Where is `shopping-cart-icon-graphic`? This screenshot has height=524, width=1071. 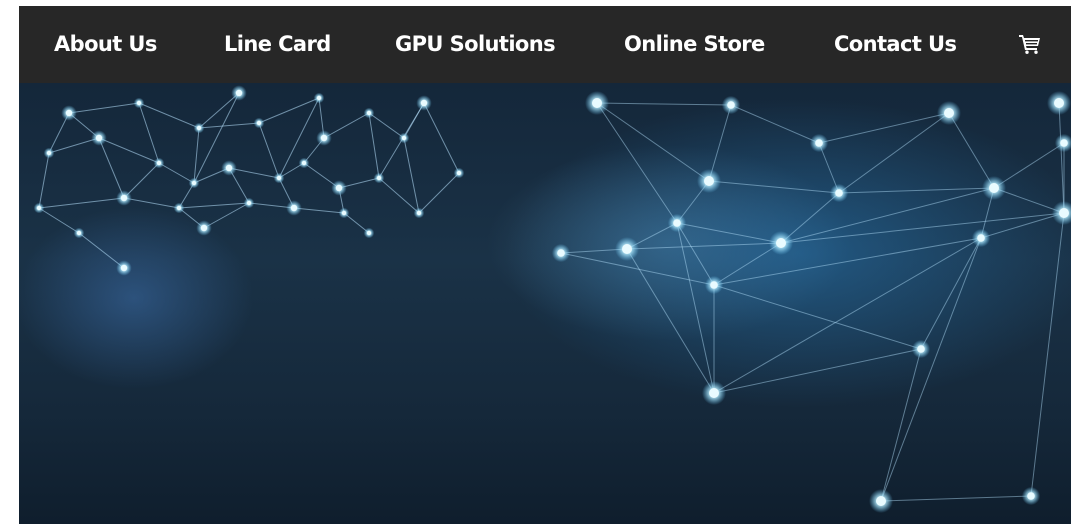 shopping-cart-icon-graphic is located at coordinates (1029, 44).